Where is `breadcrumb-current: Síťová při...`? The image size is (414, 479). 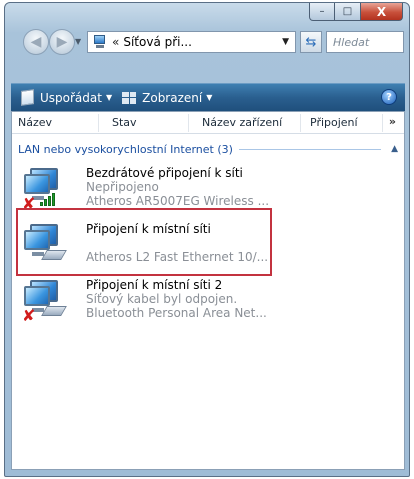 breadcrumb-current: Síťová při... is located at coordinates (157, 42).